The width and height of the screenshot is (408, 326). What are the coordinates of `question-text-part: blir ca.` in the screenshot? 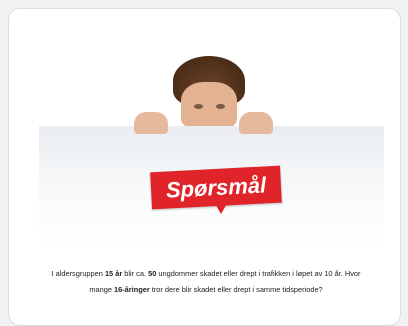 It's located at (135, 274).